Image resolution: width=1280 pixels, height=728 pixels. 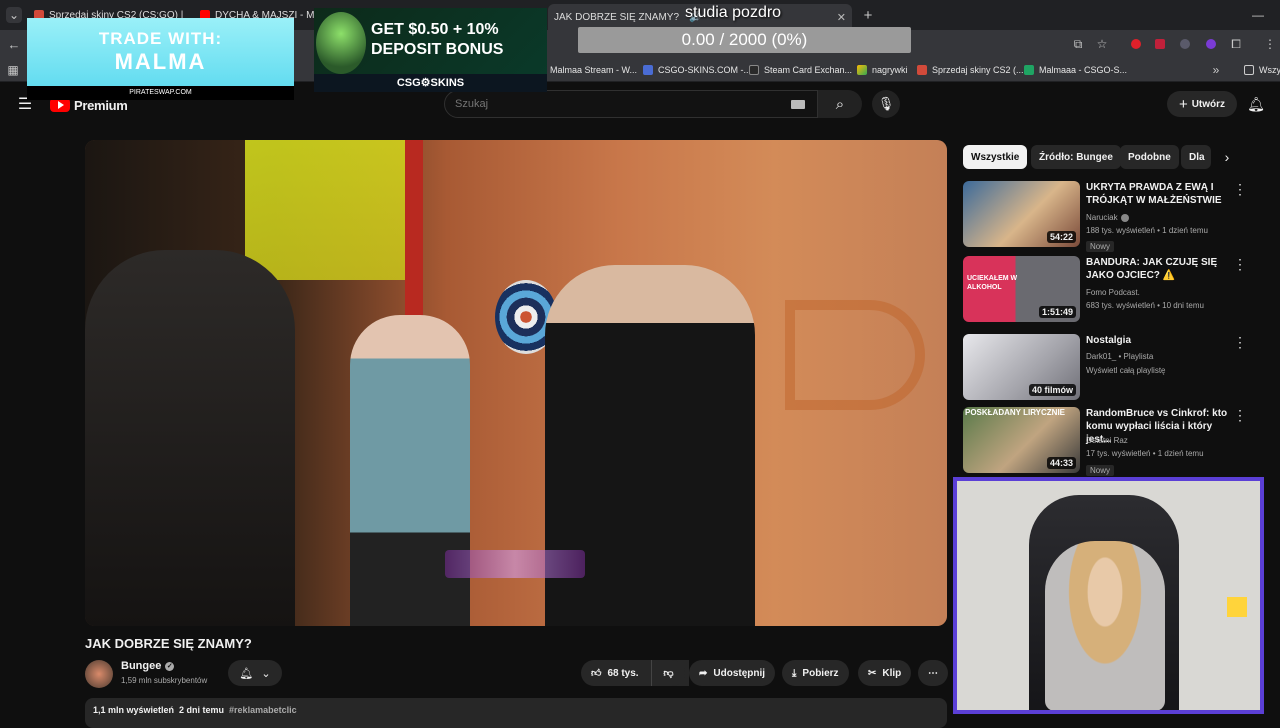 I want to click on person-left, so click(x=190, y=438).